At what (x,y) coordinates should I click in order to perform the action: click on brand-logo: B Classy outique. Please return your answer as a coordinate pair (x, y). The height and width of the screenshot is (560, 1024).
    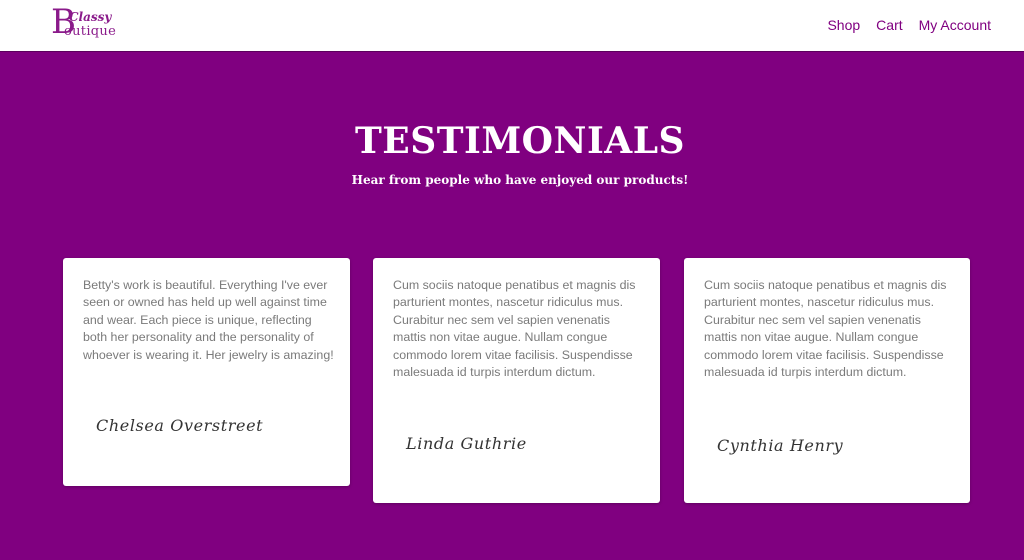
    Looking at the image, I should click on (85, 24).